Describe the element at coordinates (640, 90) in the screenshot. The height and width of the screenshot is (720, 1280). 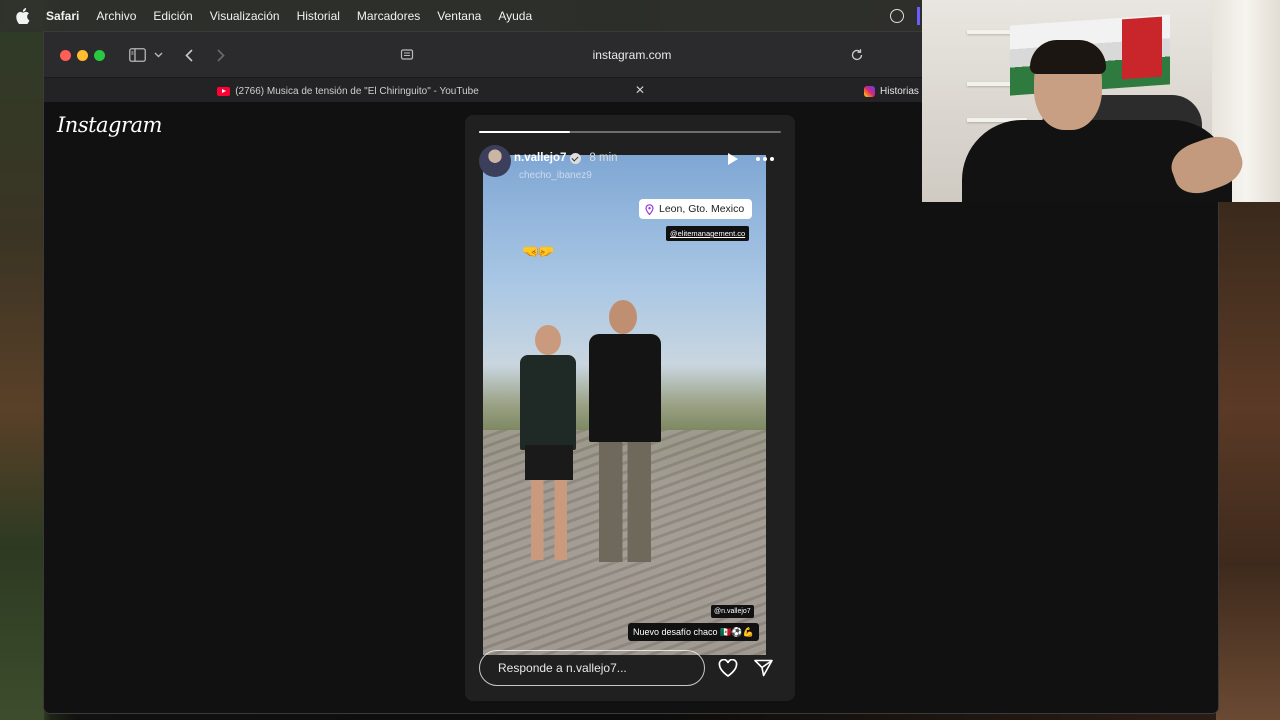
I see `close-tab-icon: ✕` at that location.